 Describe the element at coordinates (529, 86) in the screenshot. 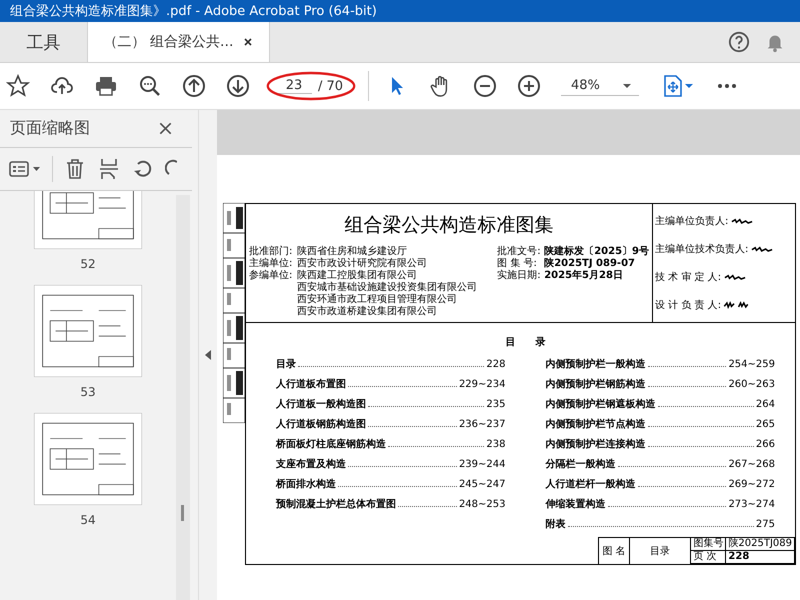

I see `plus-circle-icon` at that location.